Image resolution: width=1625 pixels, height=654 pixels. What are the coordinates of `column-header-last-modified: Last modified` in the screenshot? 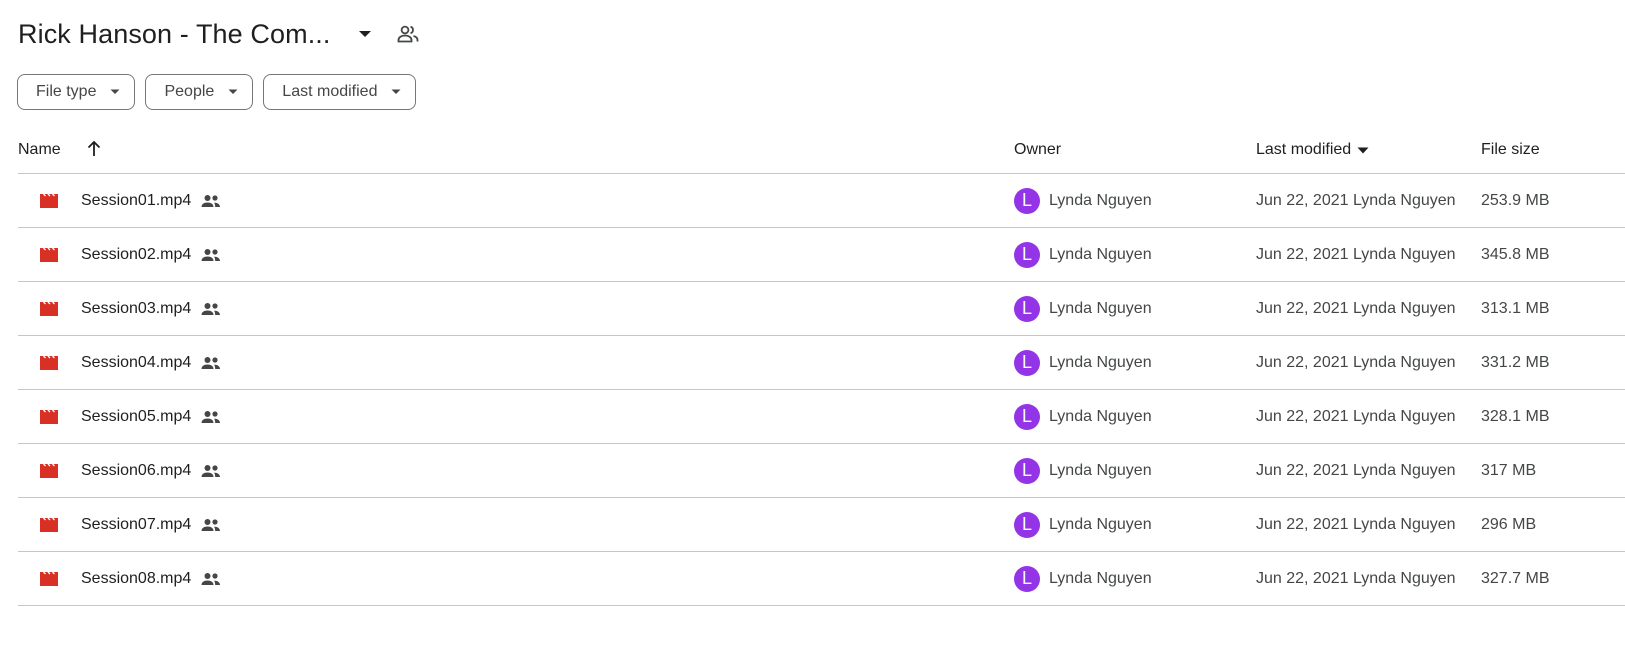 It's located at (1312, 150).